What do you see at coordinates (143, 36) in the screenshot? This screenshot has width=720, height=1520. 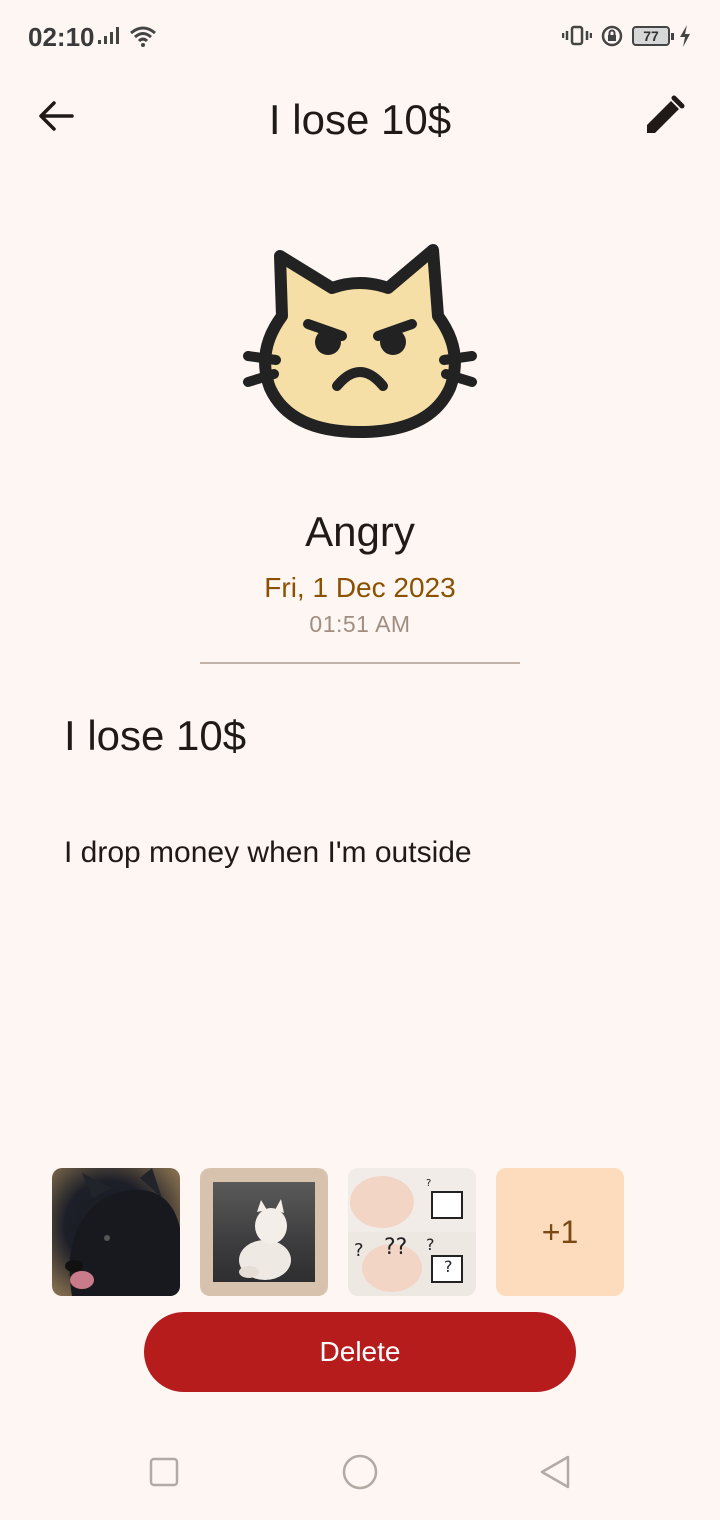 I see `wifi-icon` at bounding box center [143, 36].